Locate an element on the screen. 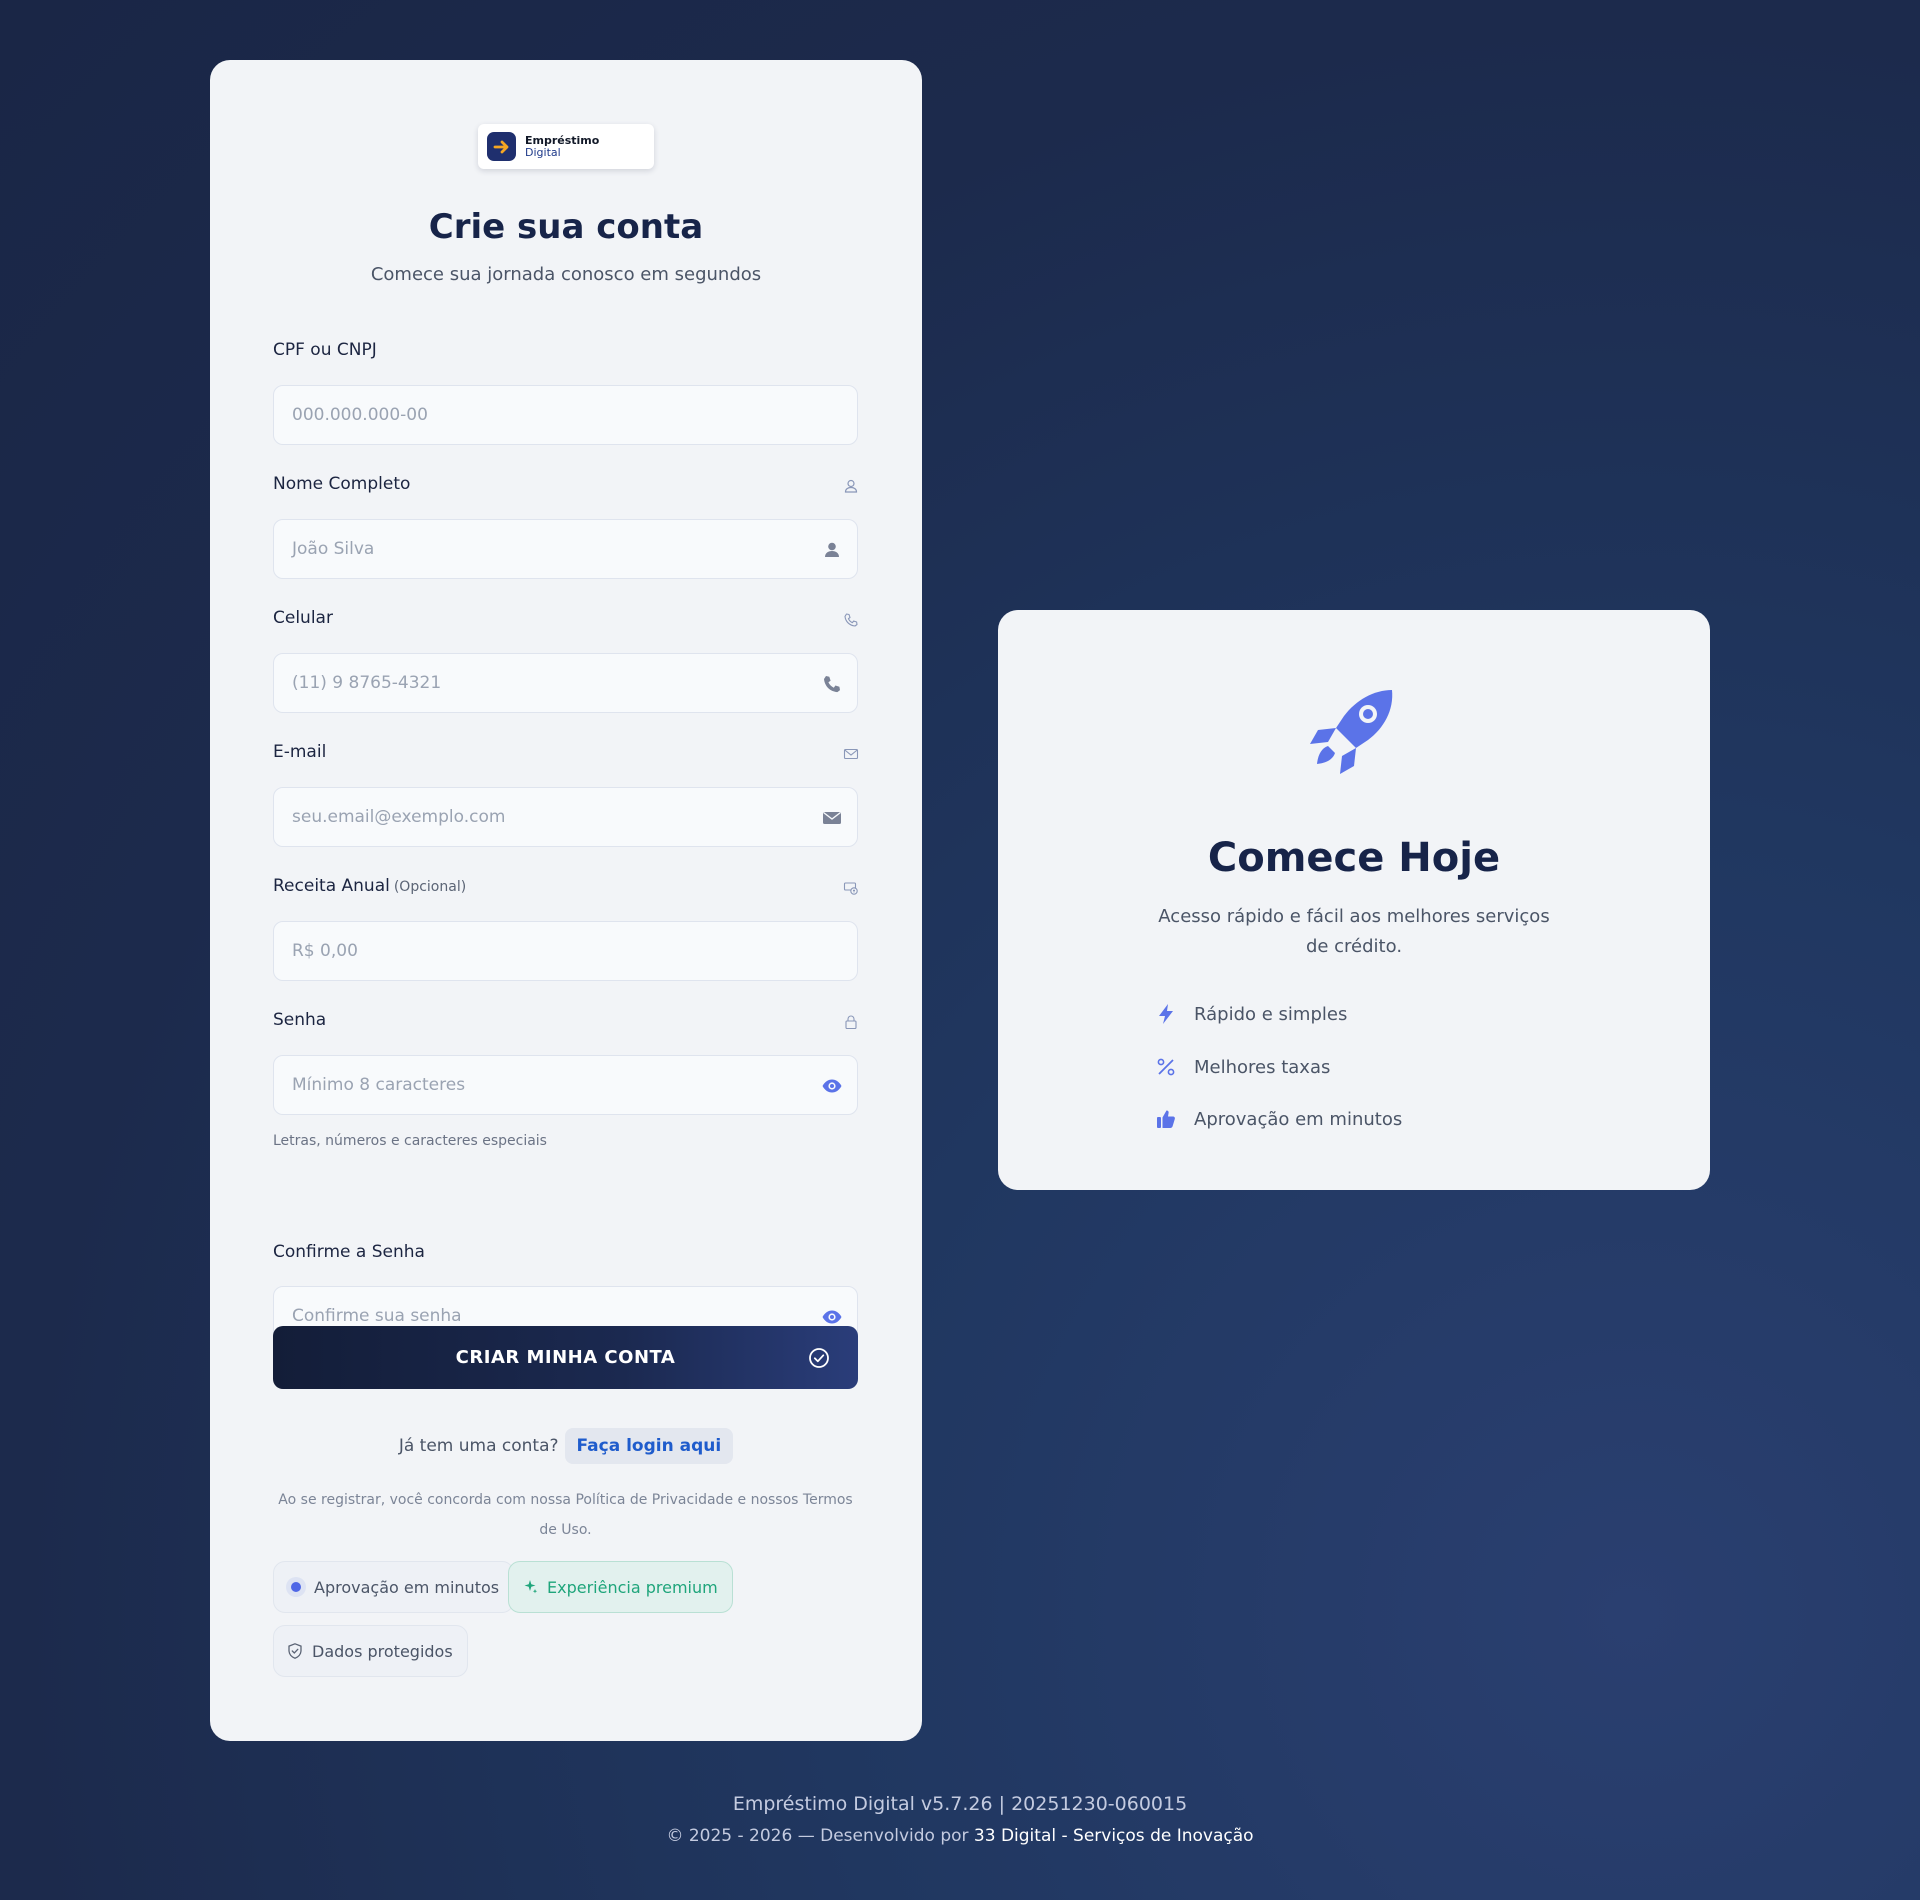  password-input: Mínimo 8 caracteres is located at coordinates (565, 1085).